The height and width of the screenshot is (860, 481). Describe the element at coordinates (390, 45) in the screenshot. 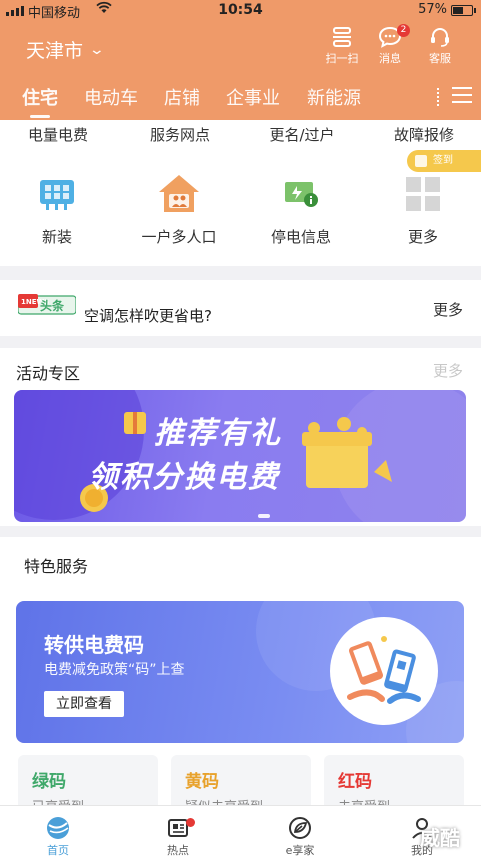

I see `message-button: 2 消息` at that location.